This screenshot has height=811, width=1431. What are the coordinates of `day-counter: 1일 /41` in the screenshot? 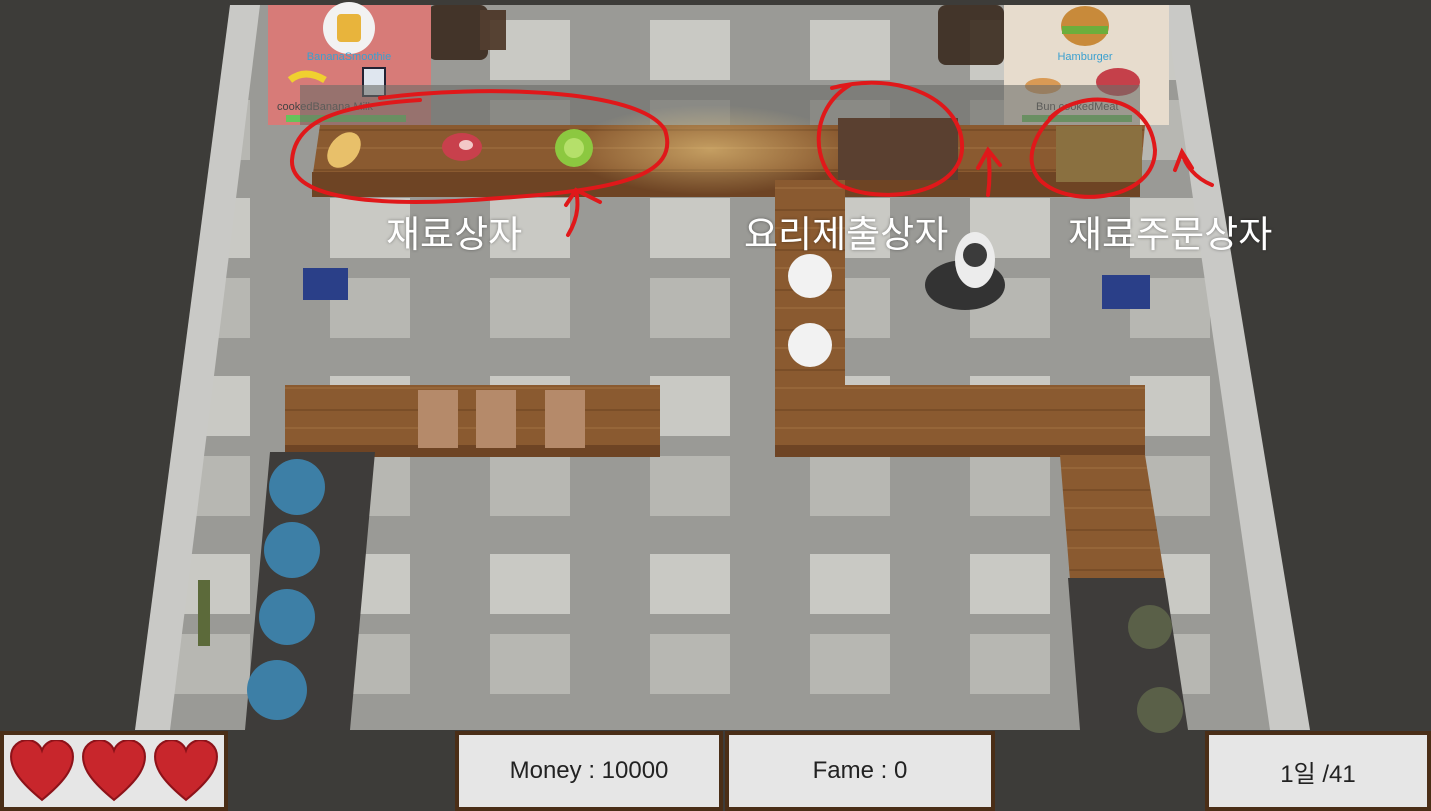 It's located at (1318, 771).